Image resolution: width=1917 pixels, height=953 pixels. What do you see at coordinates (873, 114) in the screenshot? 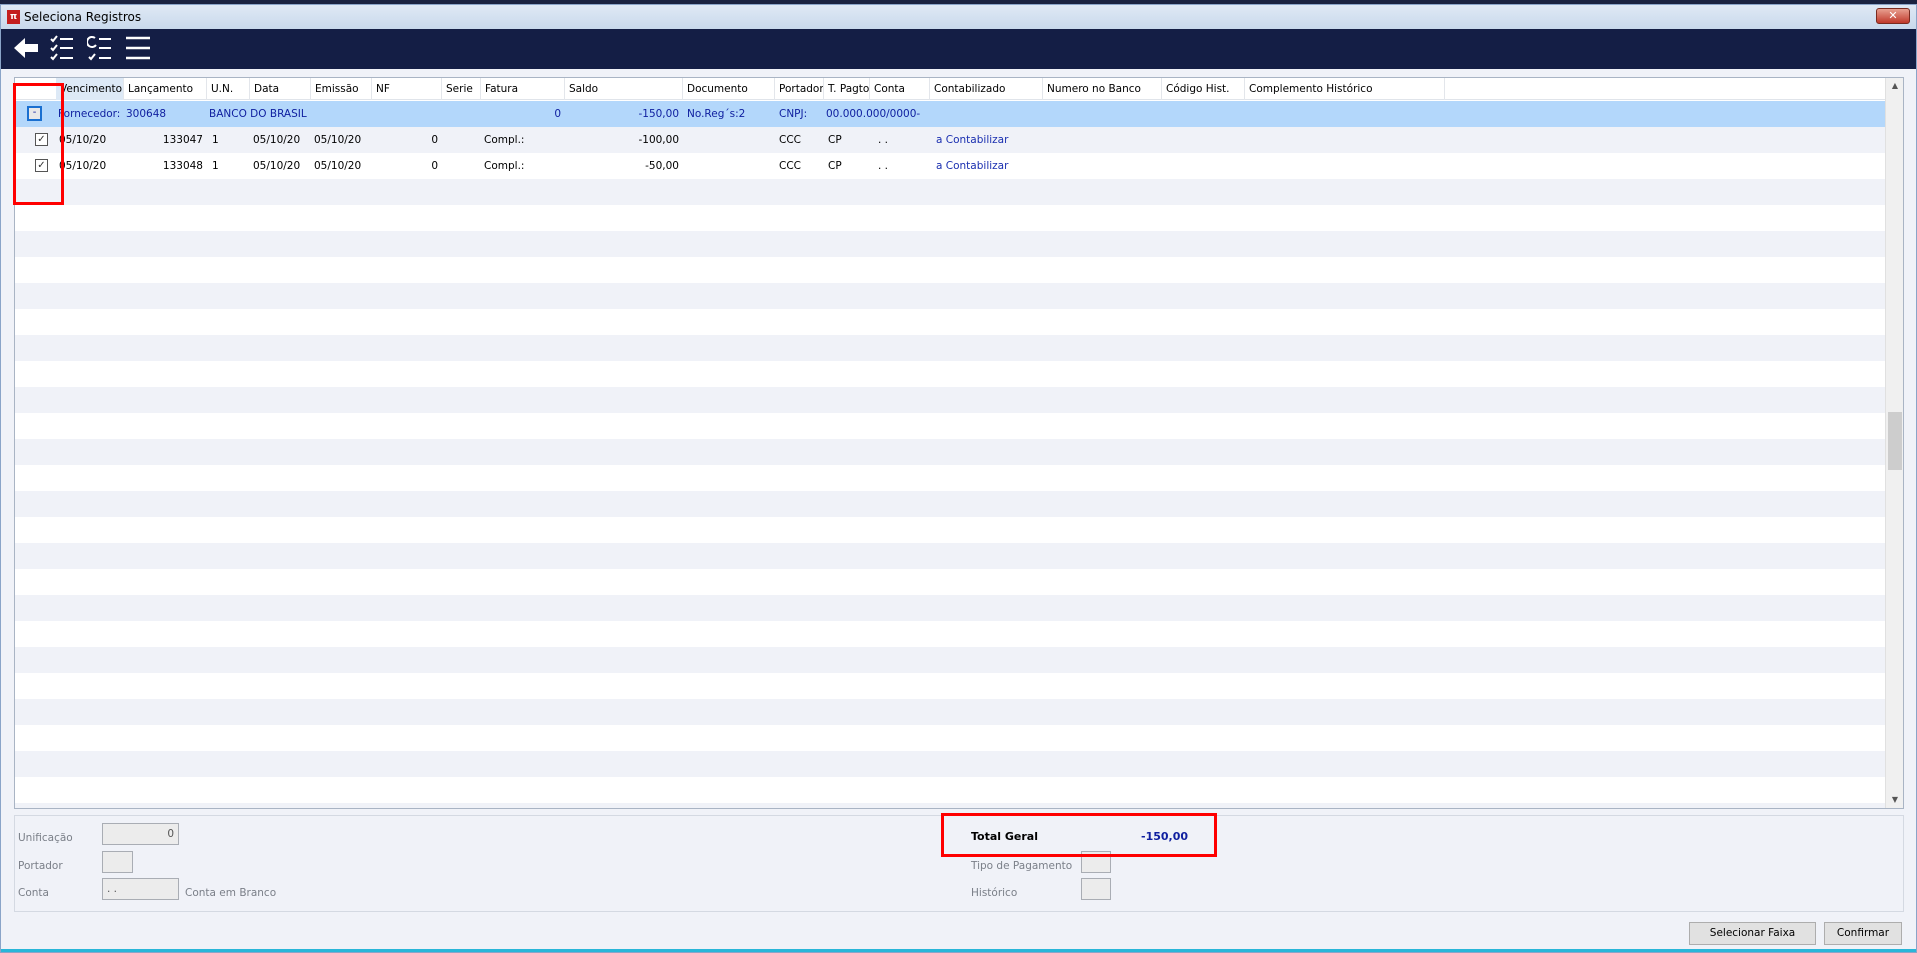
I see `grid-cell: 00.000.000/0000-` at bounding box center [873, 114].